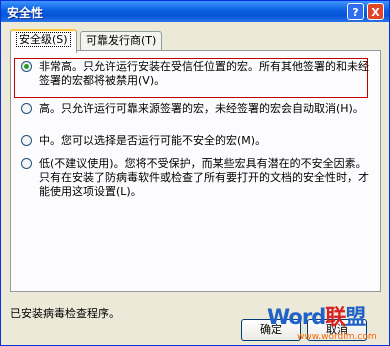 The image size is (390, 346). I want to click on radio-medium, so click(26, 140).